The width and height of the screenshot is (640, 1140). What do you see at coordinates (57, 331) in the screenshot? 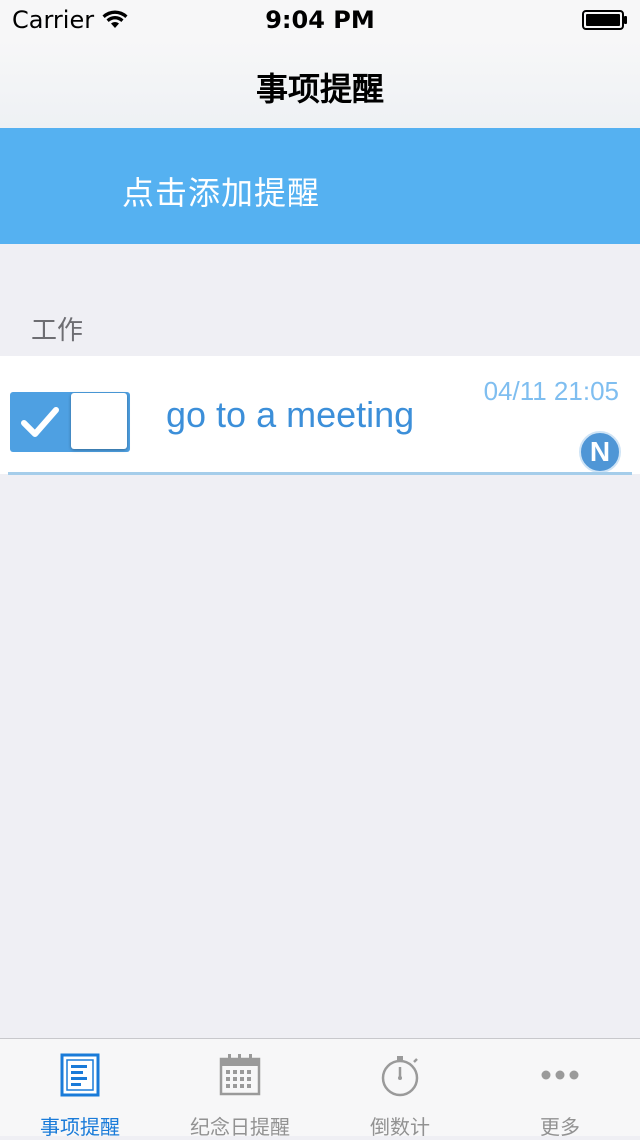
I see `section-header: 工作` at bounding box center [57, 331].